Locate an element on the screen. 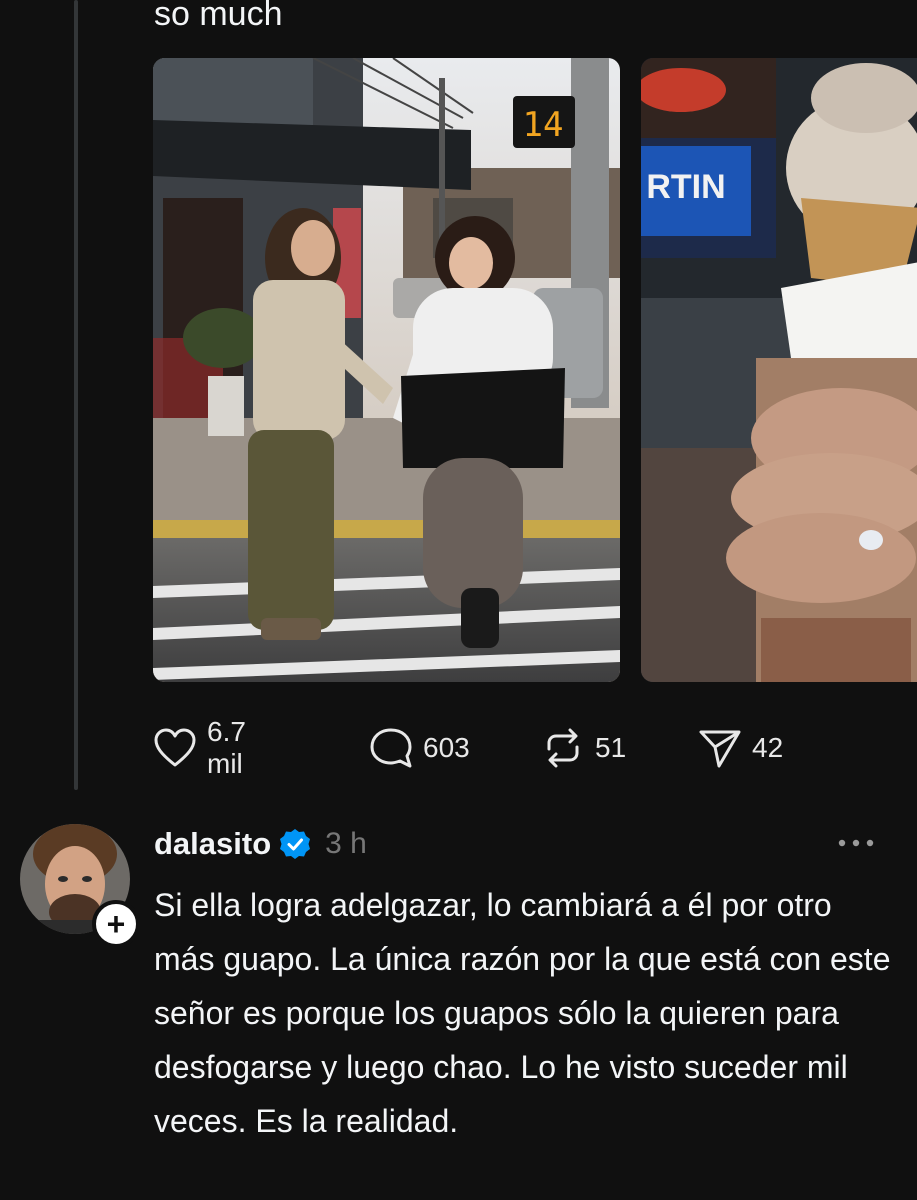 This screenshot has height=1200, width=917. more-options-button is located at coordinates (856, 844).